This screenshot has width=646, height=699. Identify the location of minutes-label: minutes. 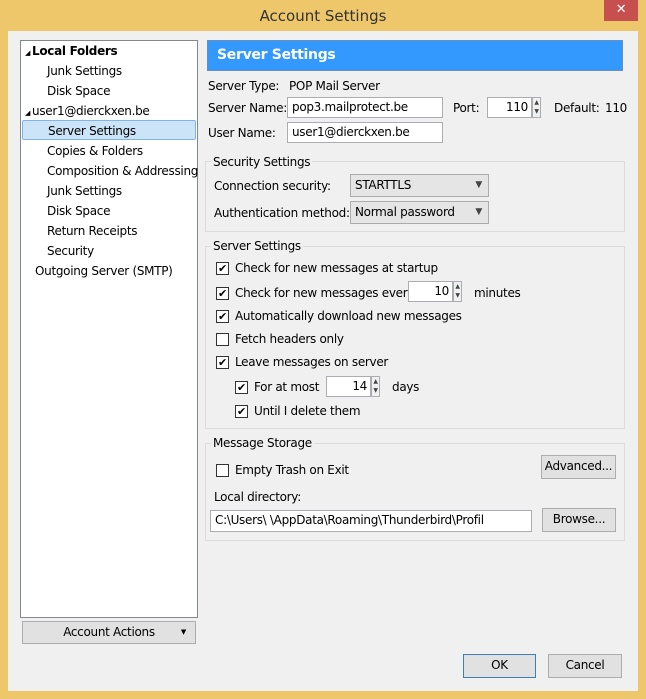
(497, 293).